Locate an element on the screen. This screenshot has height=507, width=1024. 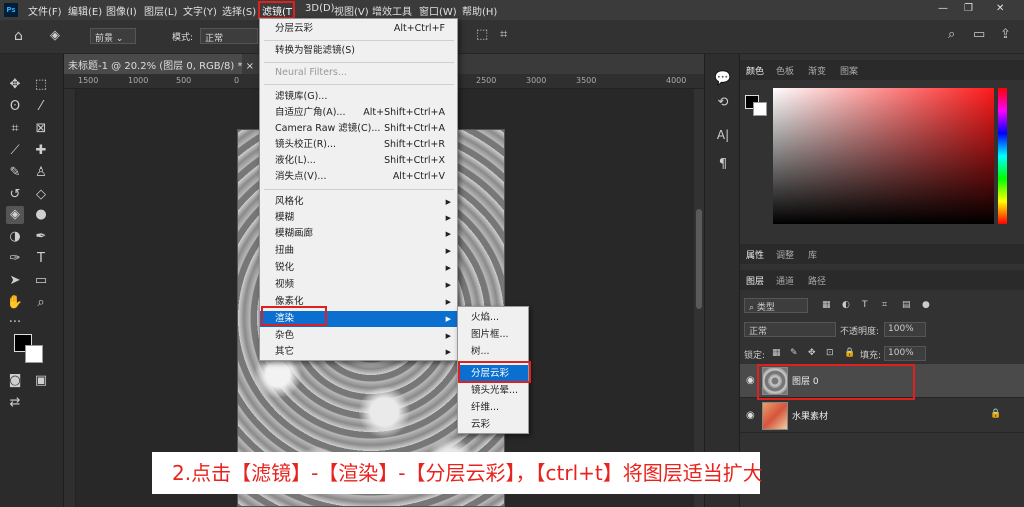
mode-select: 正常 is located at coordinates (229, 36).